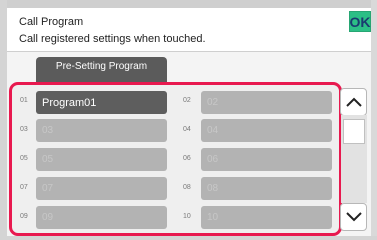  What do you see at coordinates (101, 159) in the screenshot?
I see `program-slot-05: 05` at bounding box center [101, 159].